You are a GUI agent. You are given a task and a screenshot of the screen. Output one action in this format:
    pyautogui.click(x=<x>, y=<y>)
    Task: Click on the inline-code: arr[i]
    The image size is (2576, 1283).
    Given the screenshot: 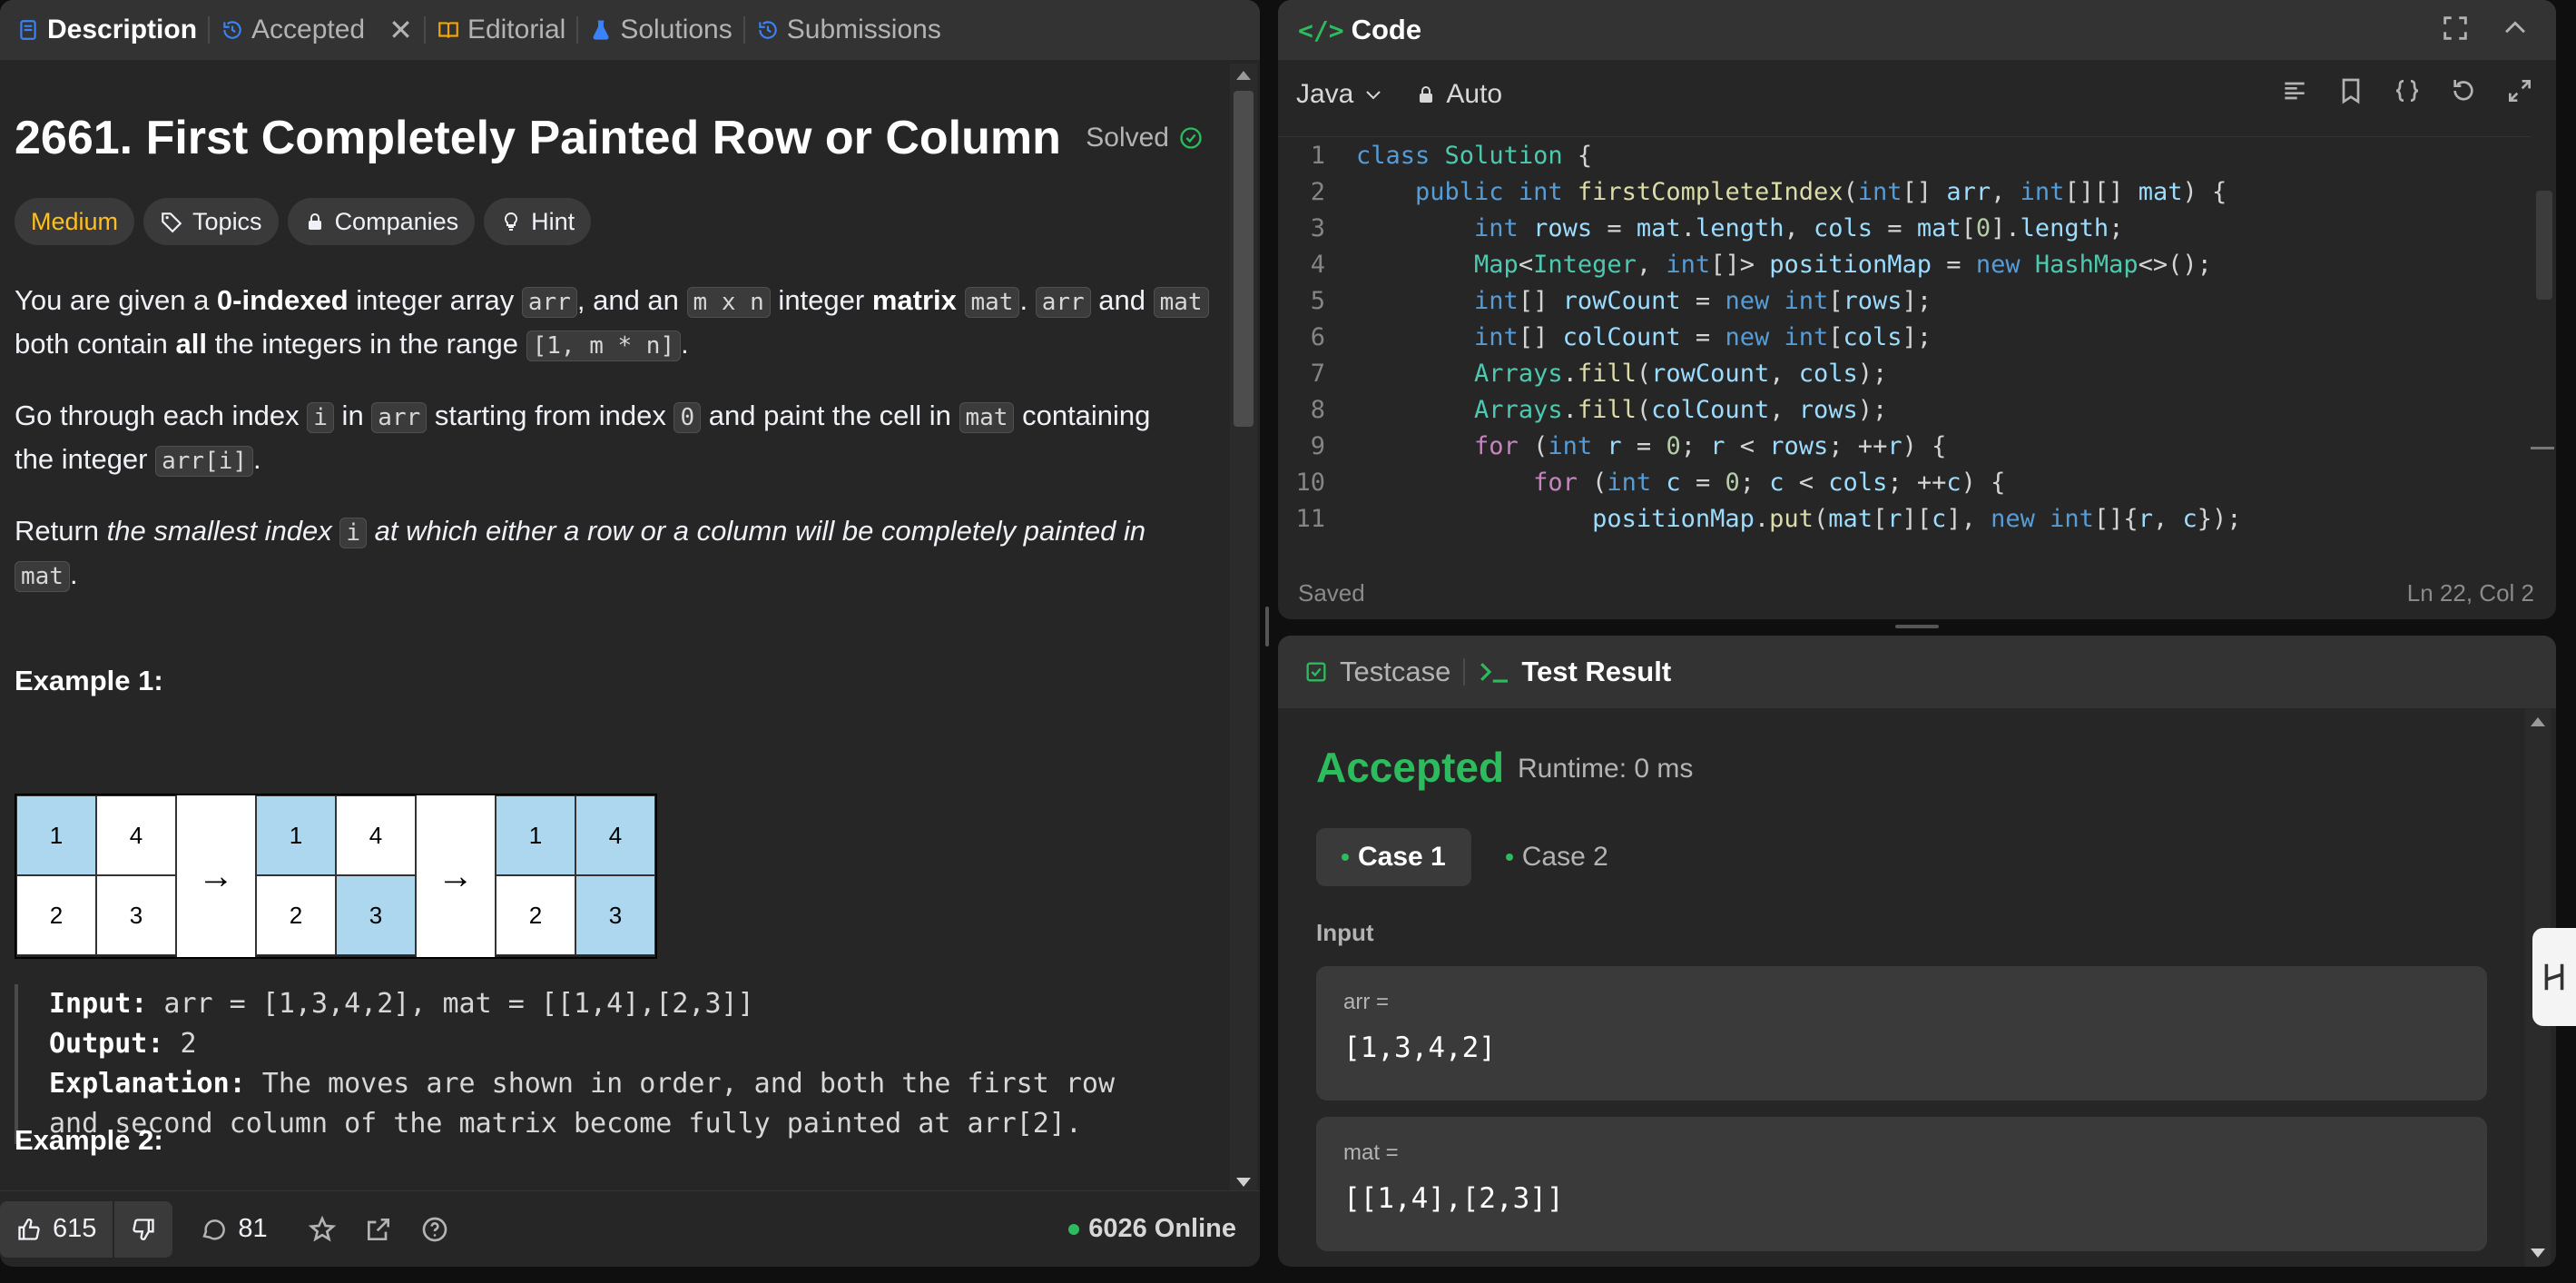 What is the action you would take?
    pyautogui.click(x=204, y=461)
    